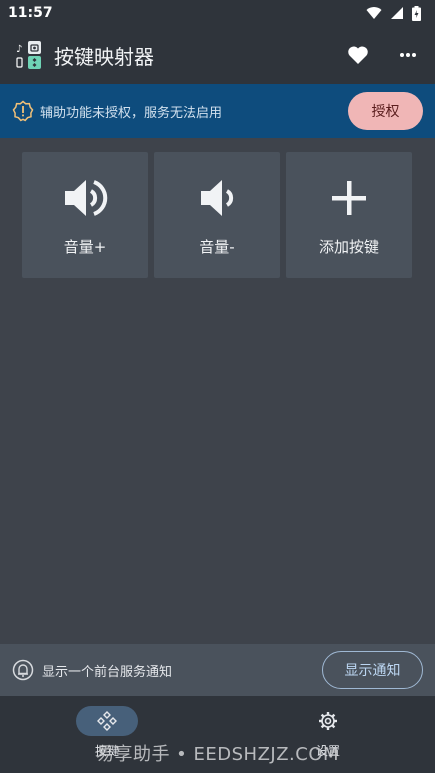 The width and height of the screenshot is (435, 773). I want to click on nav-pill, so click(328, 721).